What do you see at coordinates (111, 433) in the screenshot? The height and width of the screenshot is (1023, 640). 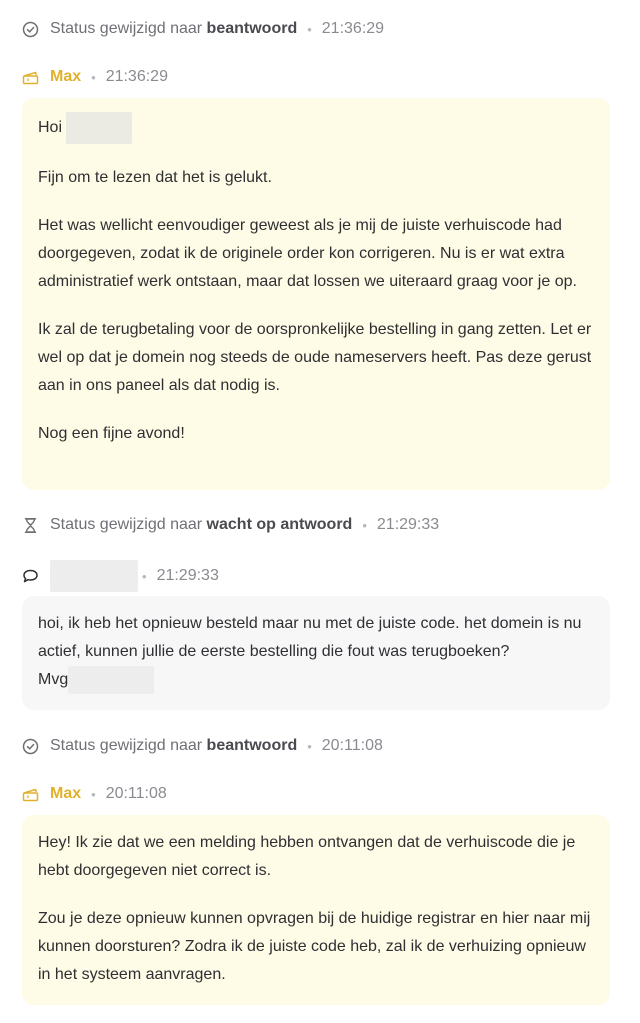 I see `message-paragraph: Nog een fijne avond!` at bounding box center [111, 433].